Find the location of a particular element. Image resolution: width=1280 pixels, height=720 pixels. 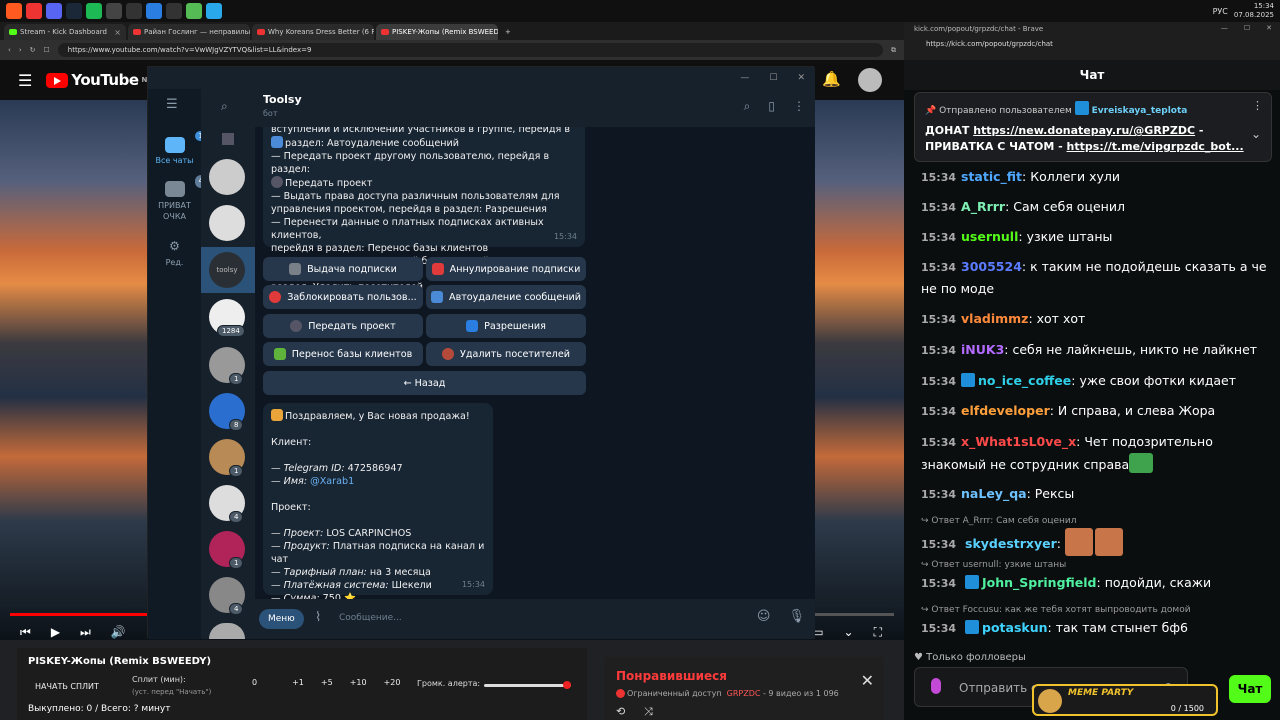

bookmark-icon: ☐ is located at coordinates (47, 50).